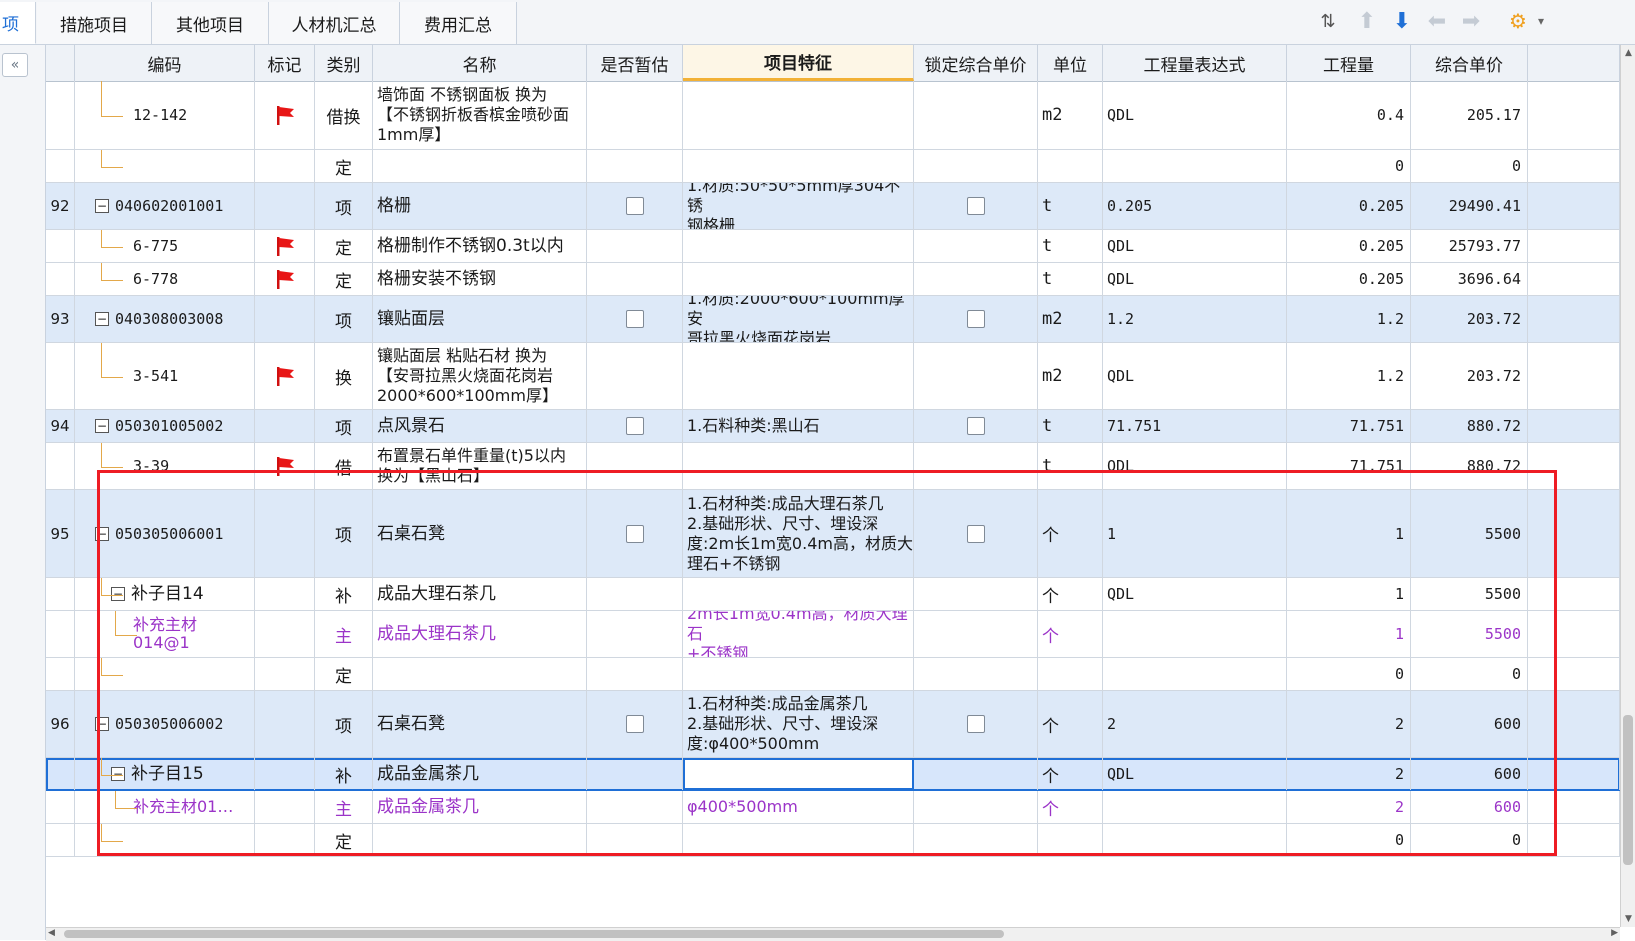 The width and height of the screenshot is (1635, 941). Describe the element at coordinates (534, 934) in the screenshot. I see `horizontal-scroll-thumb` at that location.